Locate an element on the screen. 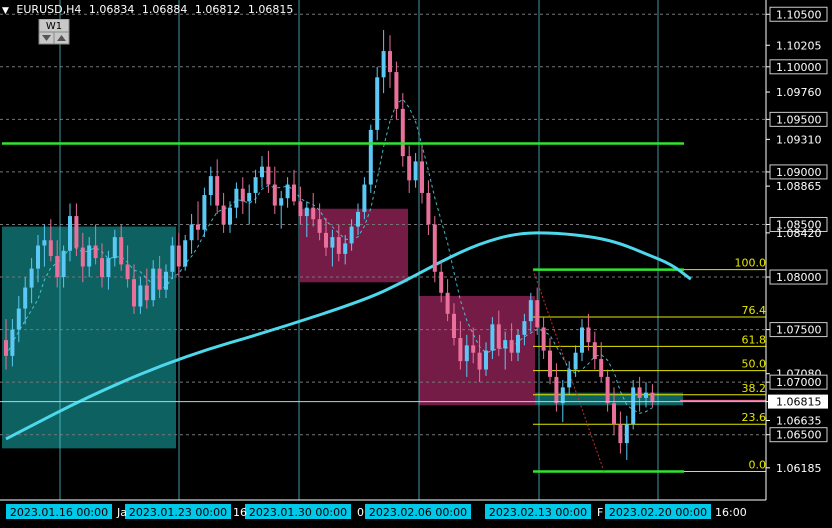 The height and width of the screenshot is (528, 832). dropdown-triangle-icon: ▼ is located at coordinates (5, 11).